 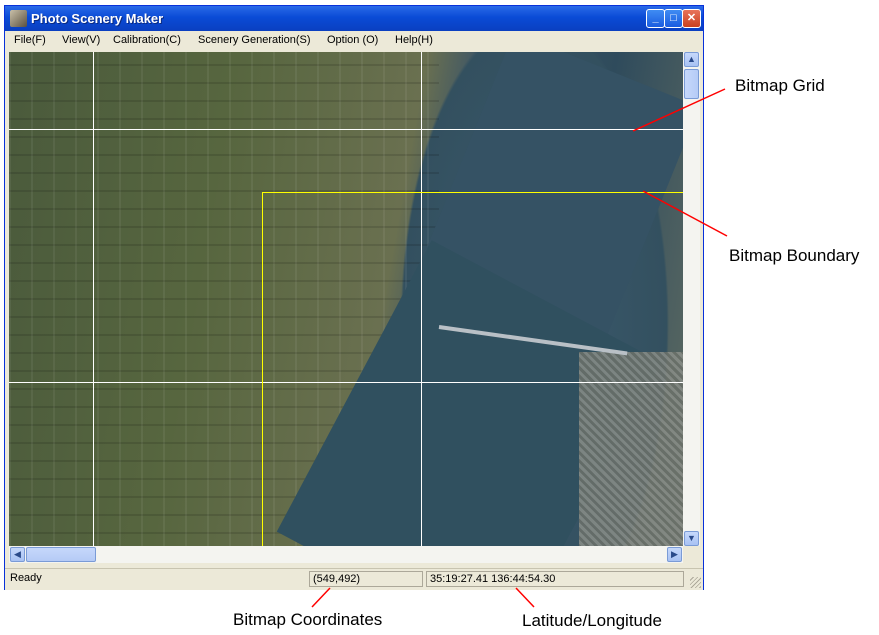 I want to click on menu-help: Help(H), so click(x=414, y=40).